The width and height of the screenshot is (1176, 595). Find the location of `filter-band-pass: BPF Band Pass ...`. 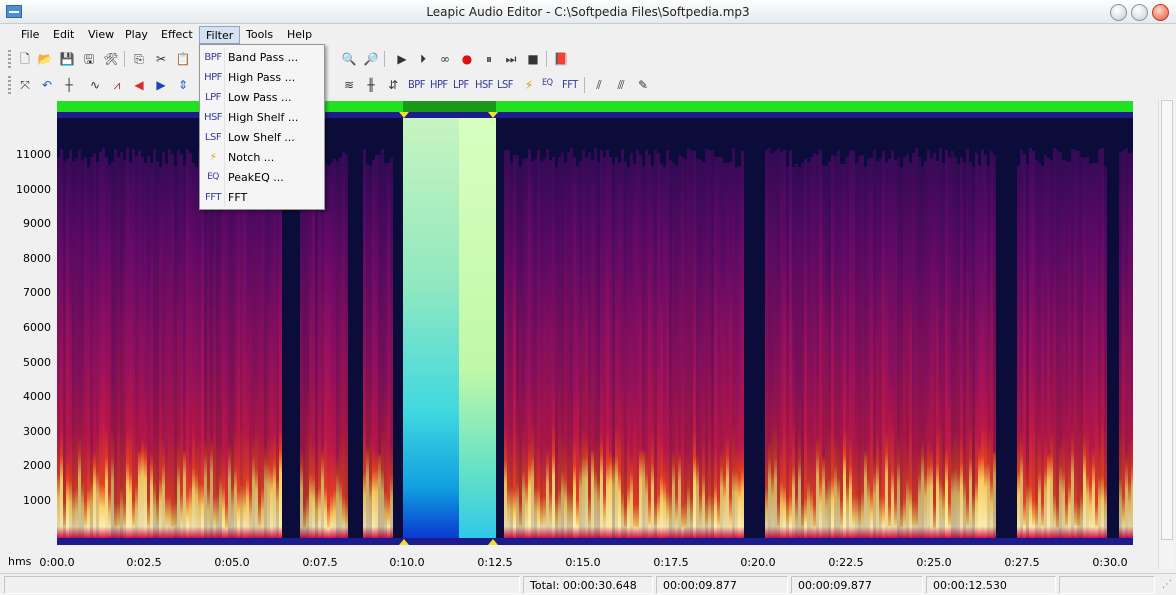

filter-band-pass: BPF Band Pass ... is located at coordinates (262, 57).